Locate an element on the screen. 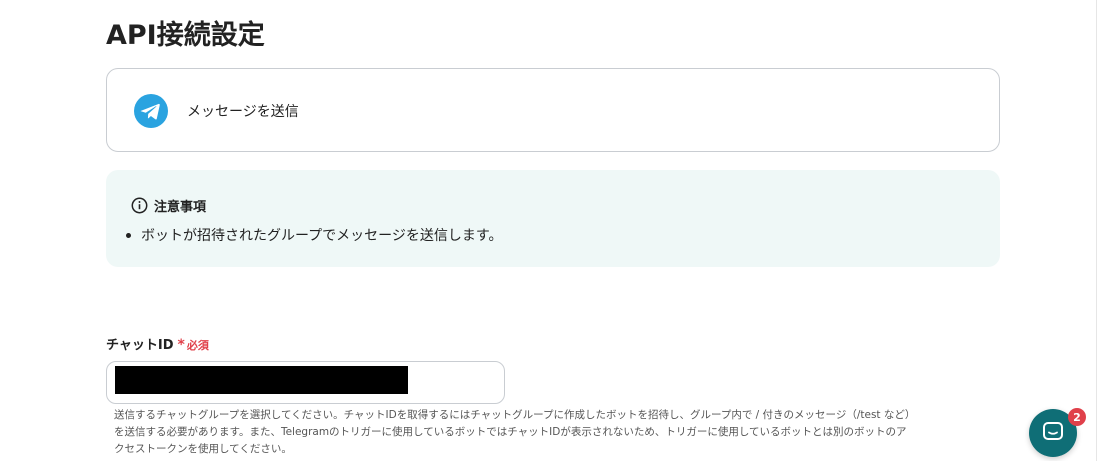 This screenshot has height=461, width=1099. chat-id-label-row: チャットID * 必須 is located at coordinates (157, 343).